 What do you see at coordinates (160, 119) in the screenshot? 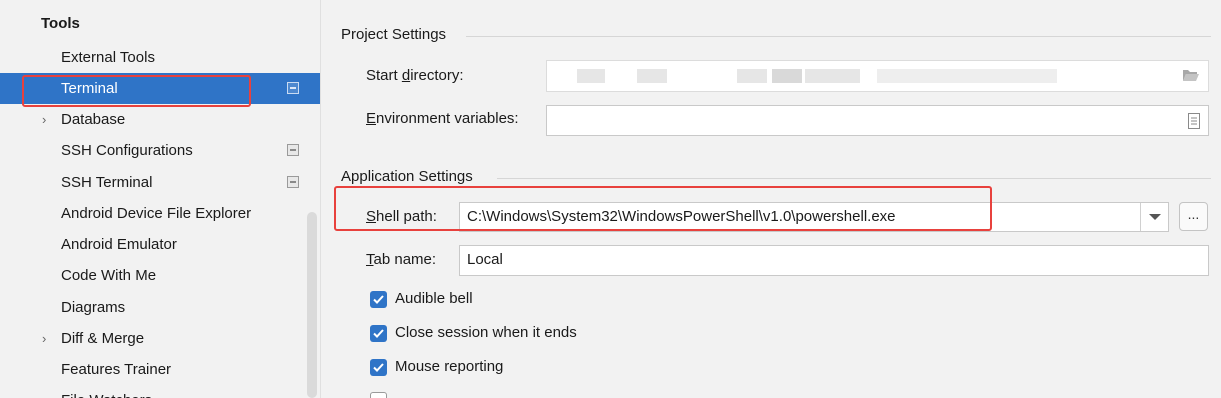
I see `sidebar-item-database: › Database` at bounding box center [160, 119].